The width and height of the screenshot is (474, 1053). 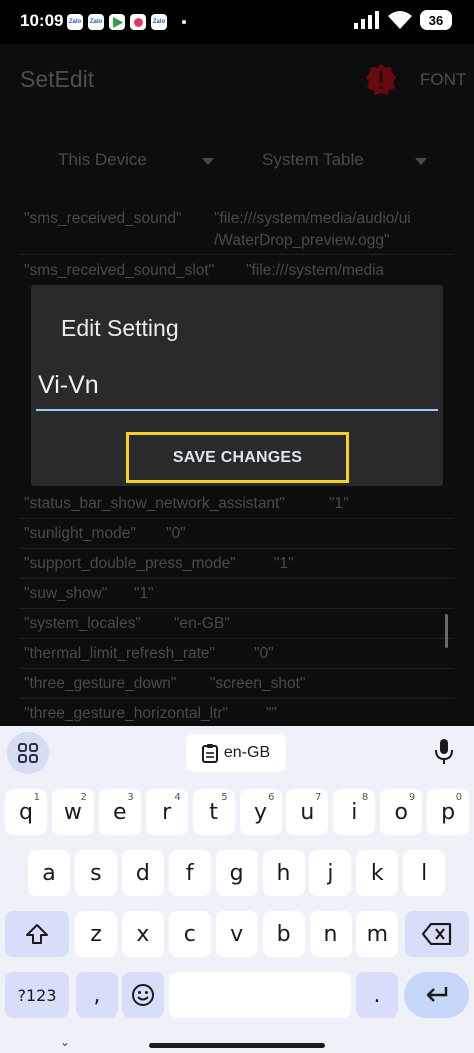 I want to click on key-letter: o, so click(x=401, y=812).